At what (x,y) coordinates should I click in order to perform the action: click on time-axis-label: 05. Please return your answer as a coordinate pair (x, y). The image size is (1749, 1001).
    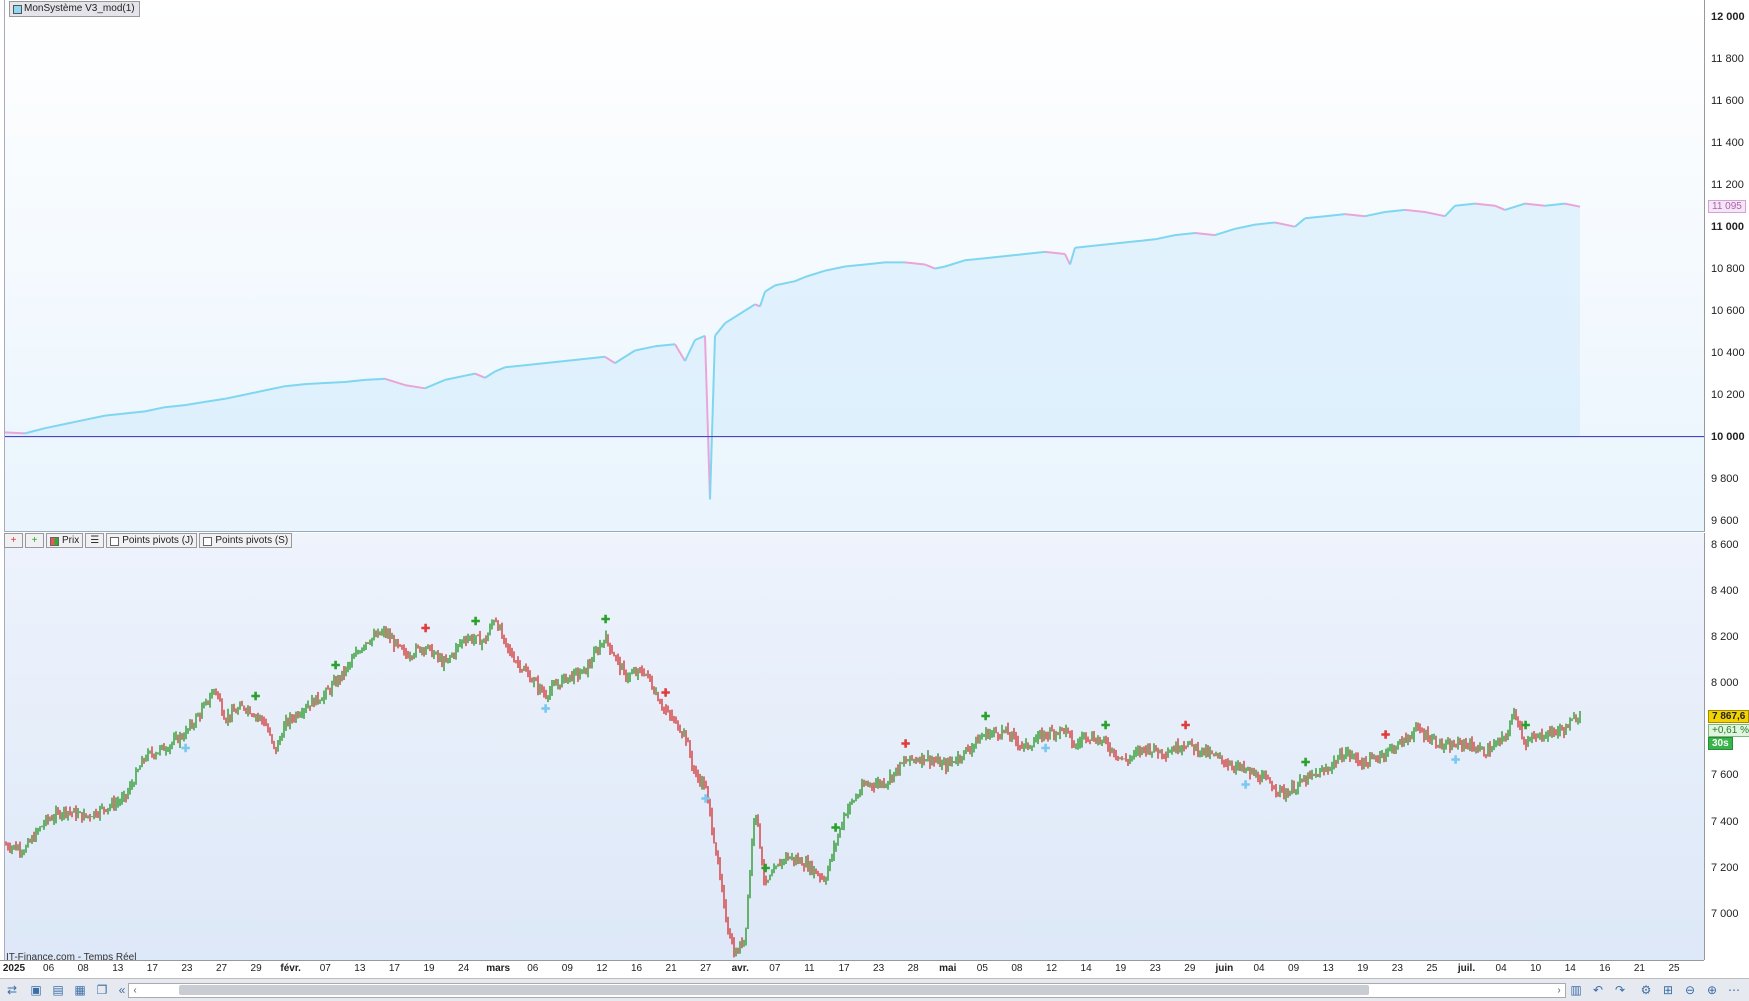
    Looking at the image, I should click on (982, 968).